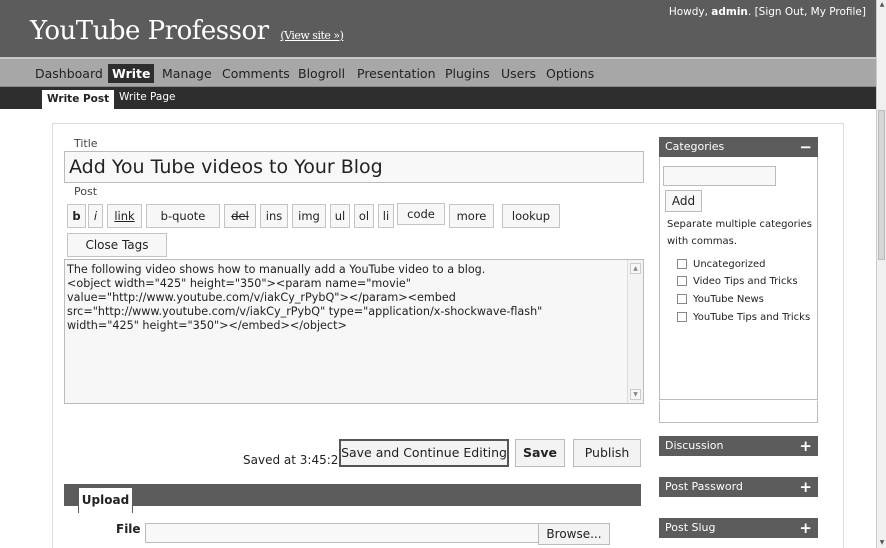  I want to click on post-label: Post, so click(86, 191).